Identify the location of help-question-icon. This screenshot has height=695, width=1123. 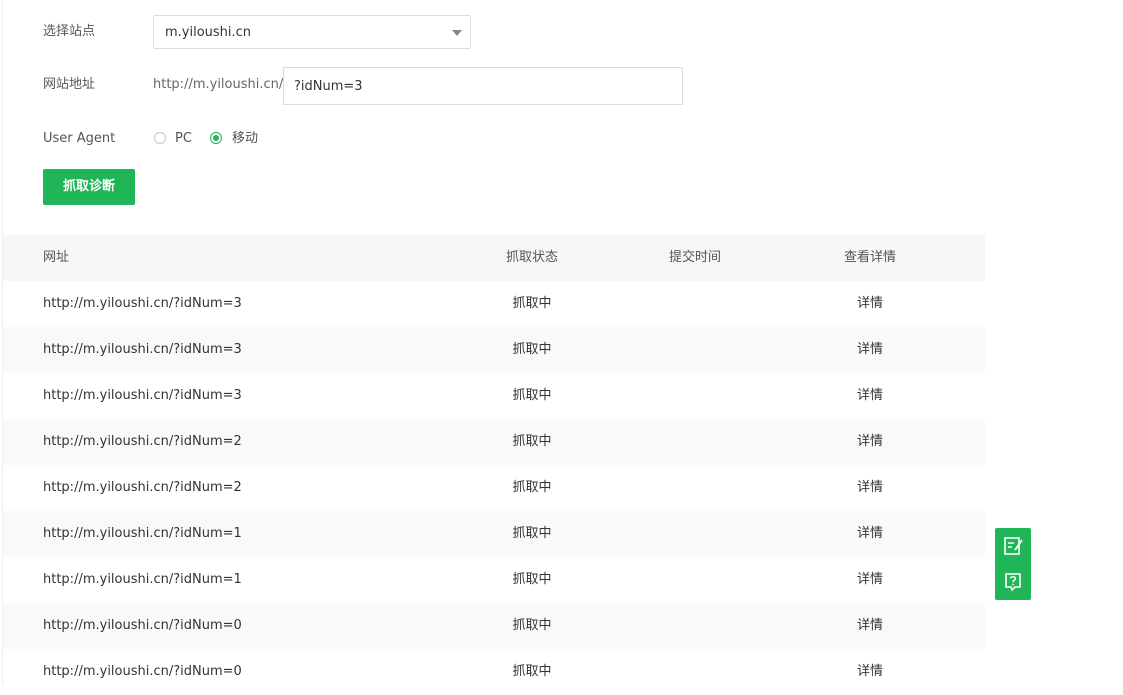
(1013, 582).